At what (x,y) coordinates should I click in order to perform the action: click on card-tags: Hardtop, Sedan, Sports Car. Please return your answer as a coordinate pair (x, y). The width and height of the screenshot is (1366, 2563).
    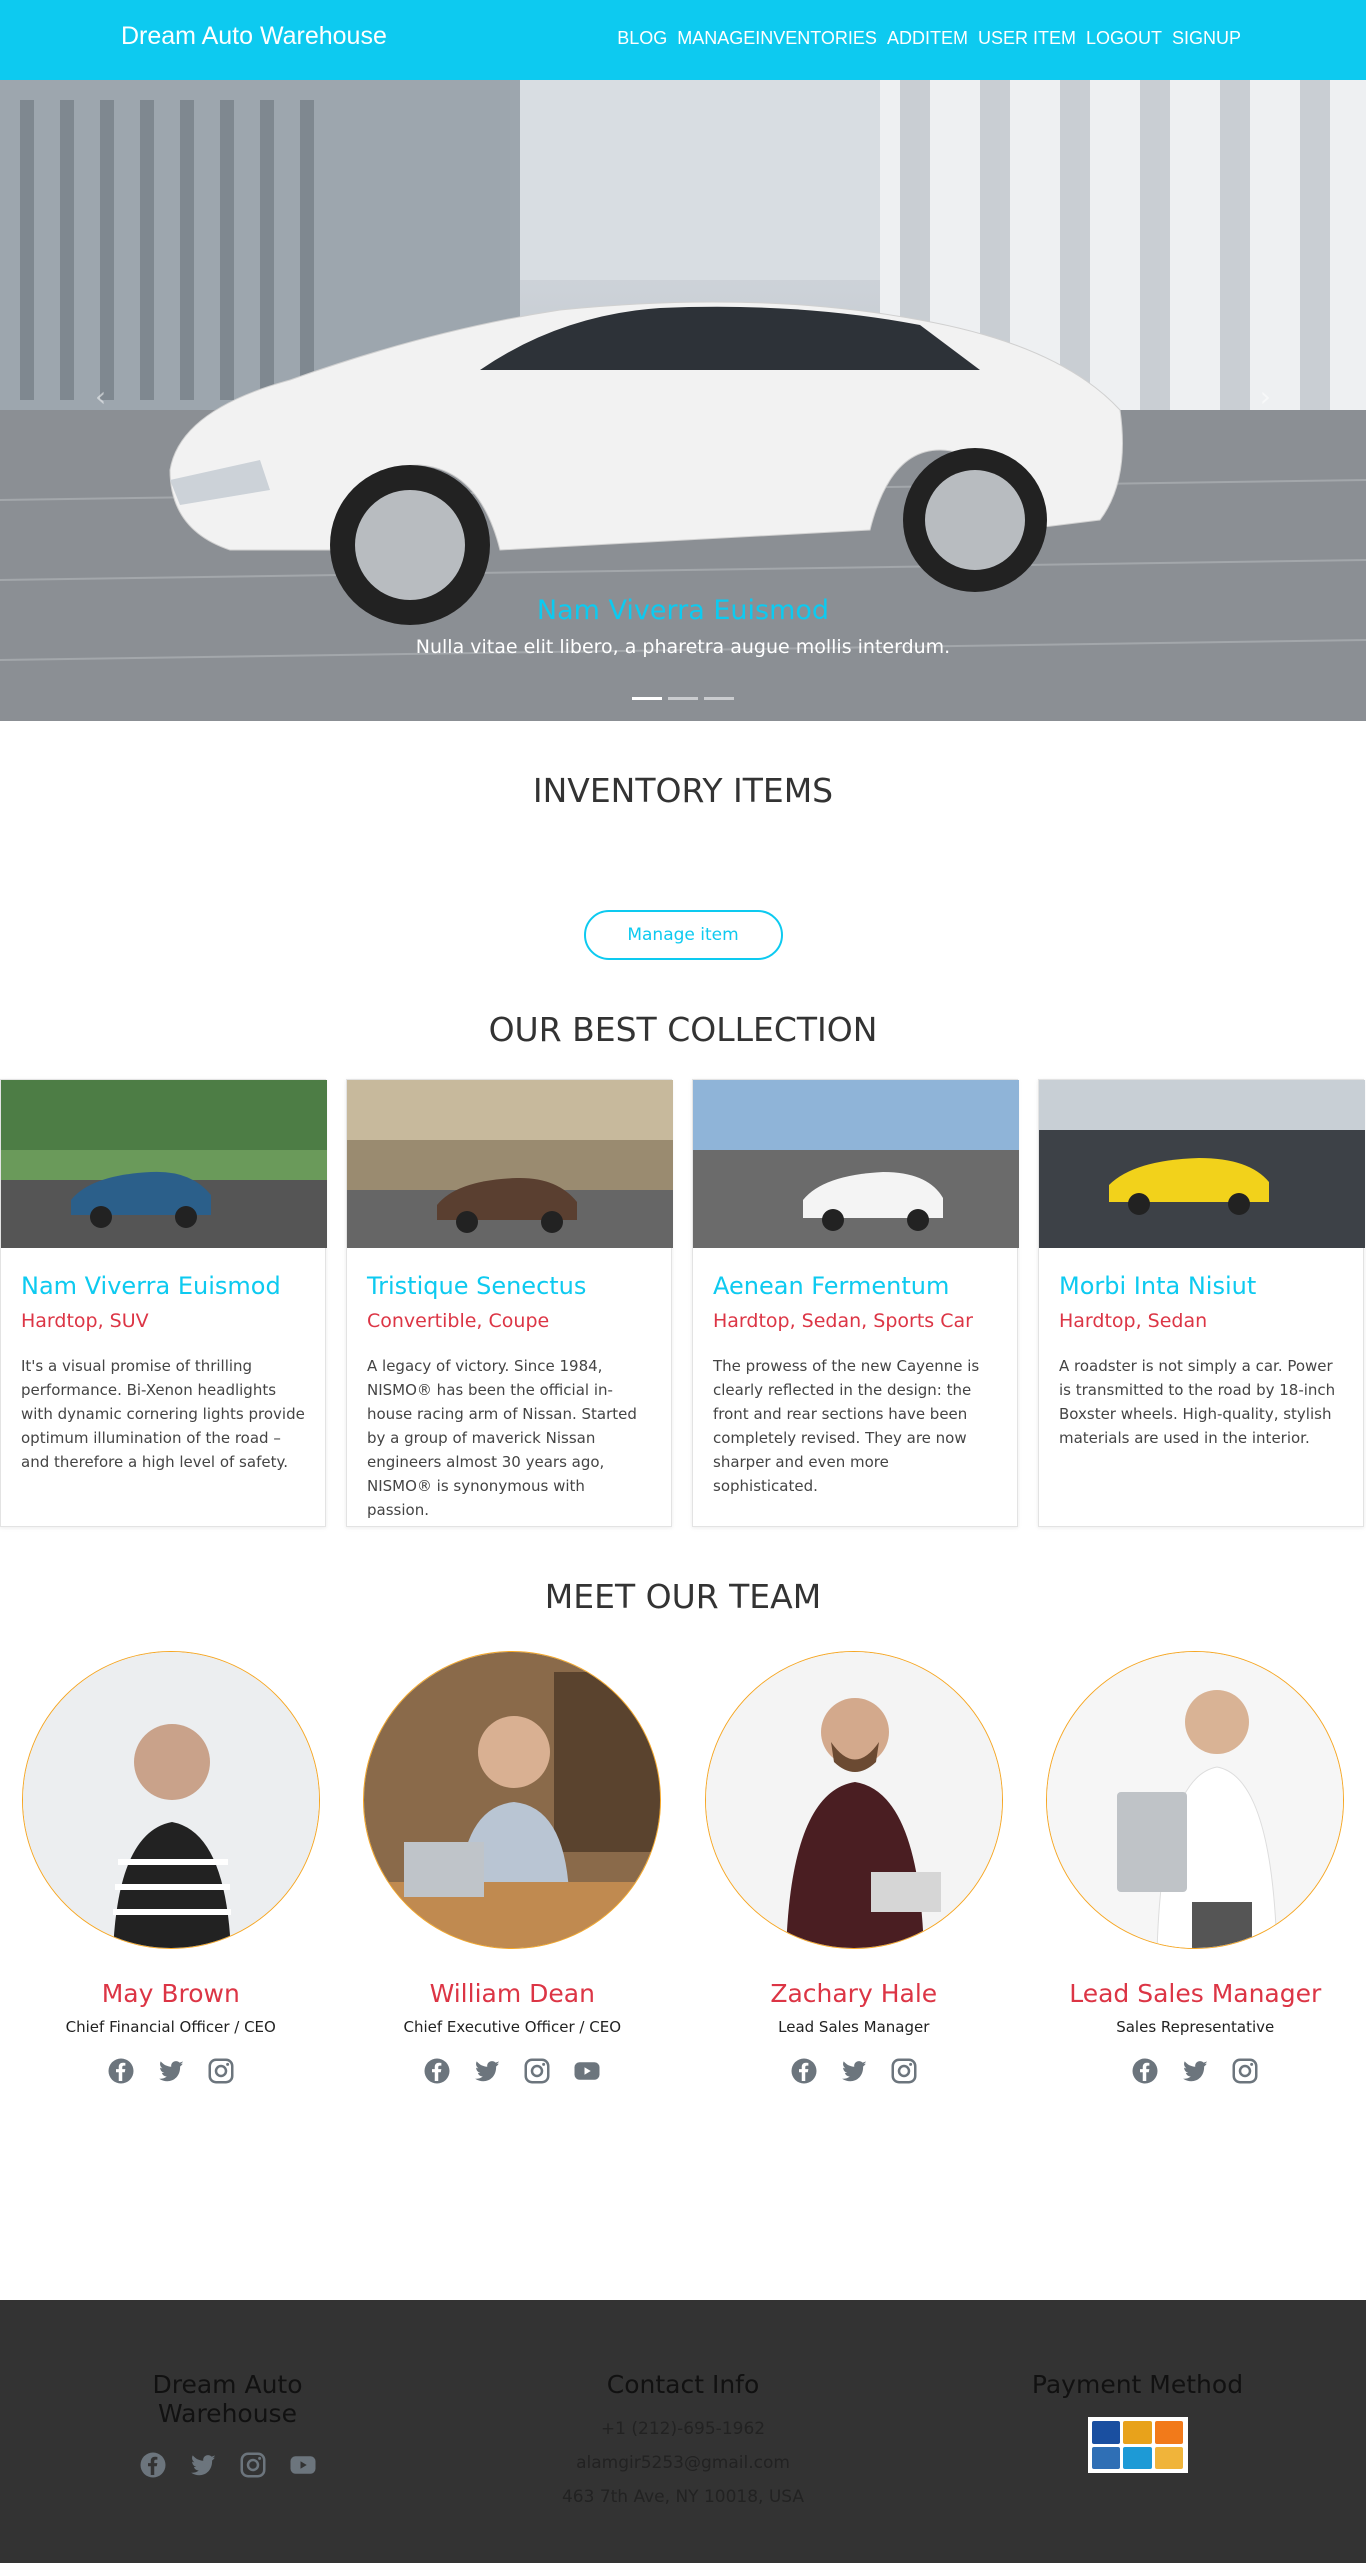
    Looking at the image, I should click on (843, 1321).